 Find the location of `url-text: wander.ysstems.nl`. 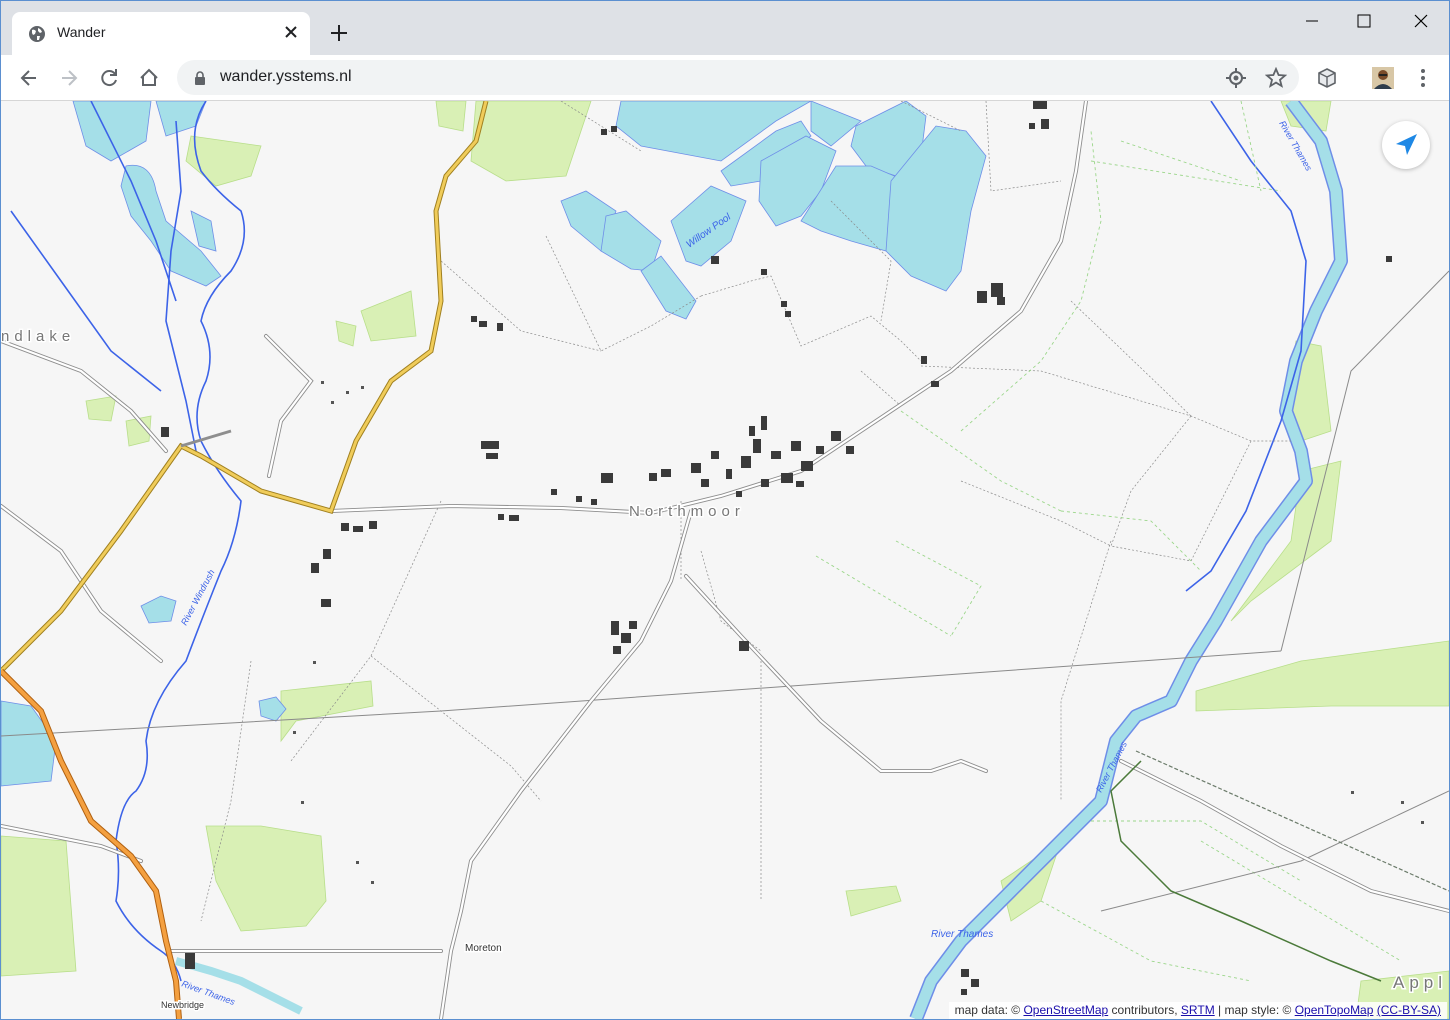

url-text: wander.ysstems.nl is located at coordinates (286, 77).